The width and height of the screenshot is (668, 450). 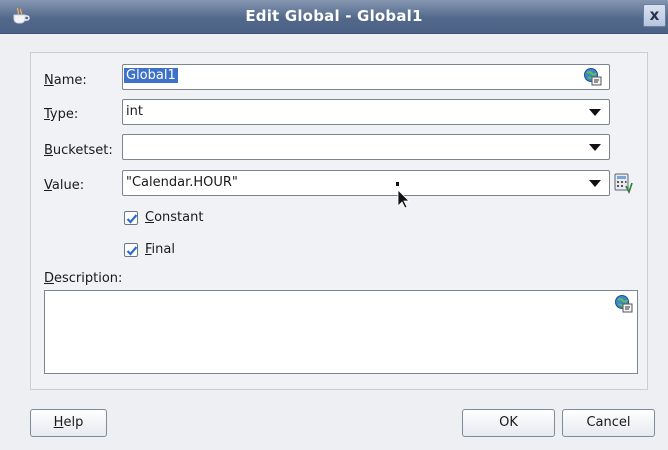 I want to click on description-label: Description:, so click(x=83, y=278).